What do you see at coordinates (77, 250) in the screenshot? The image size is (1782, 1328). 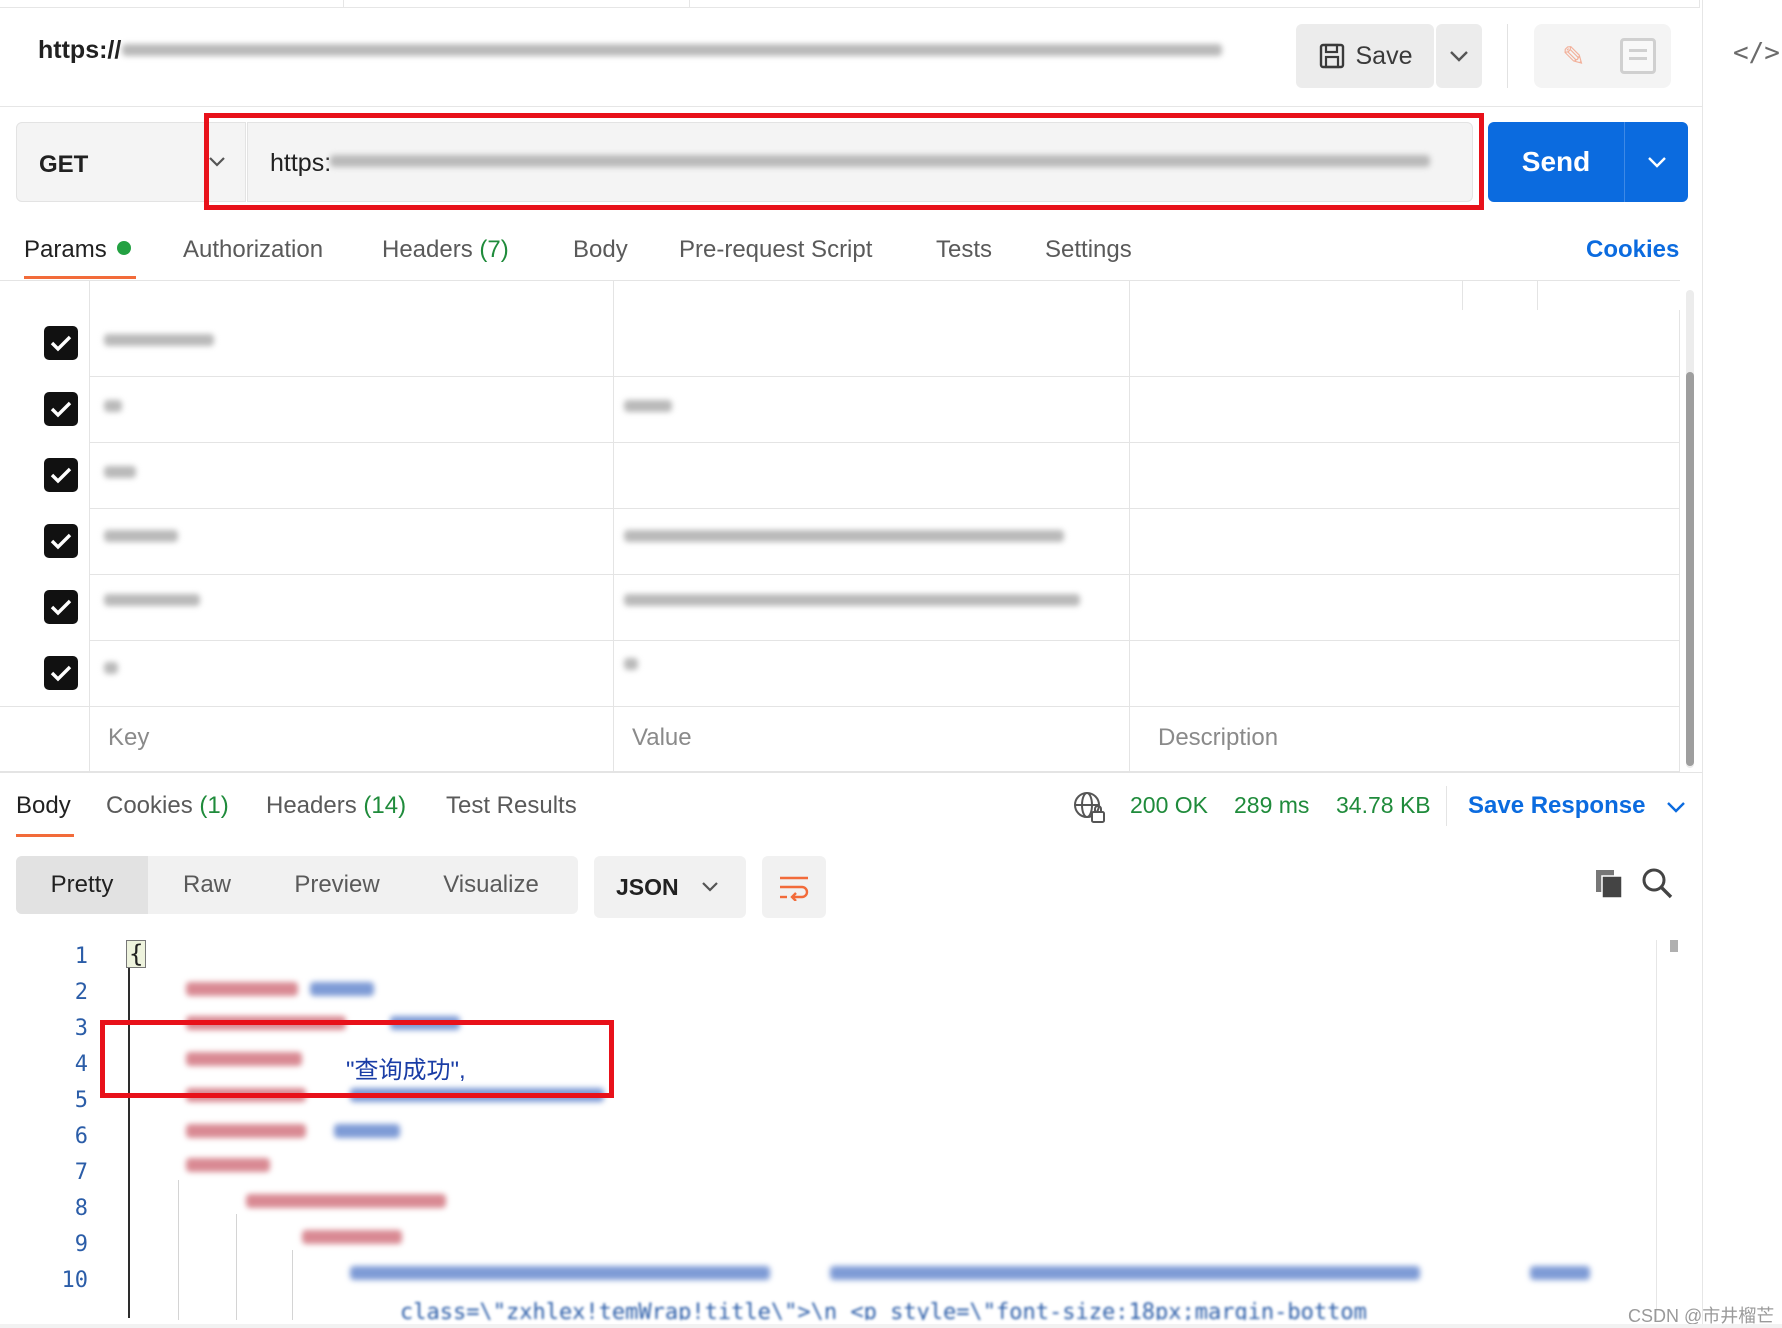 I see `tab-params: Params` at bounding box center [77, 250].